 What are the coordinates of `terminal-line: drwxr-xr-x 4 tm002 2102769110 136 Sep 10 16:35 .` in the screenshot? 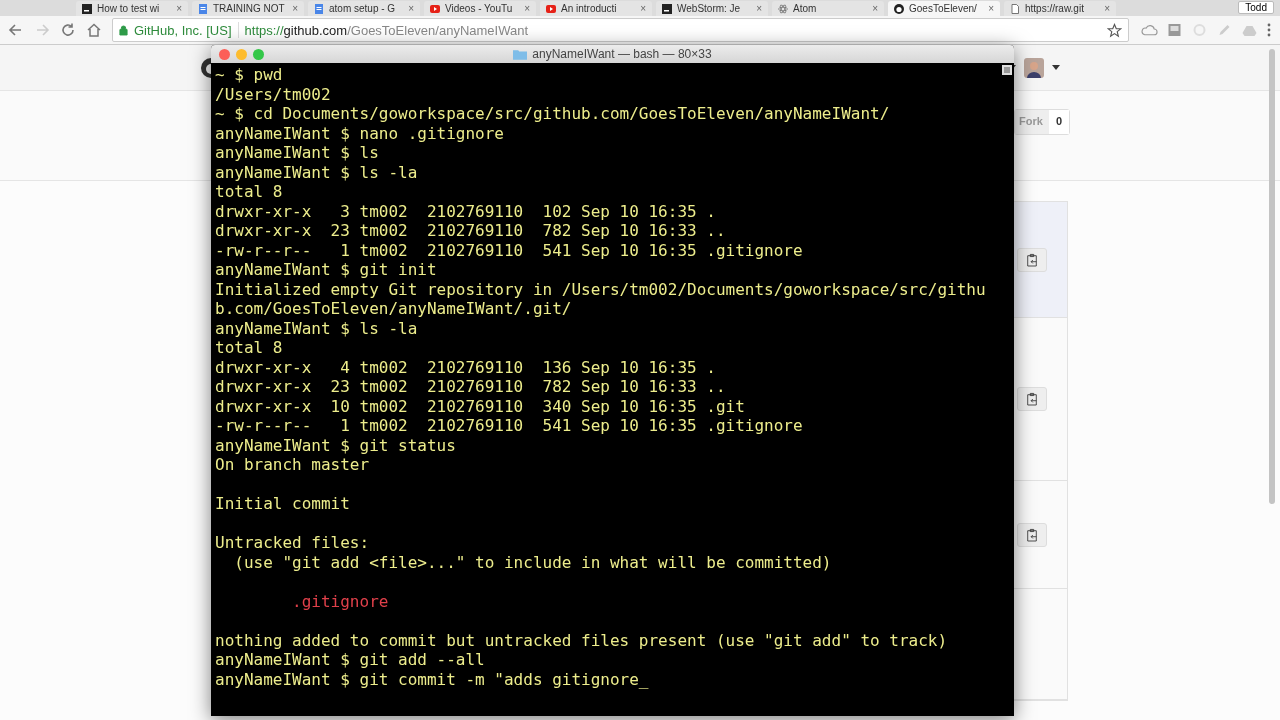 It's located at (465, 367).